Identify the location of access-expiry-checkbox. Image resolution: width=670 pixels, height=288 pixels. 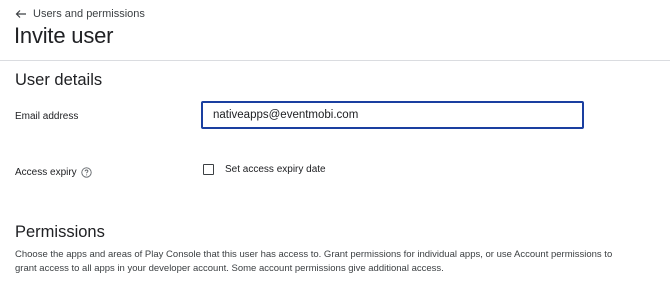
(208, 169).